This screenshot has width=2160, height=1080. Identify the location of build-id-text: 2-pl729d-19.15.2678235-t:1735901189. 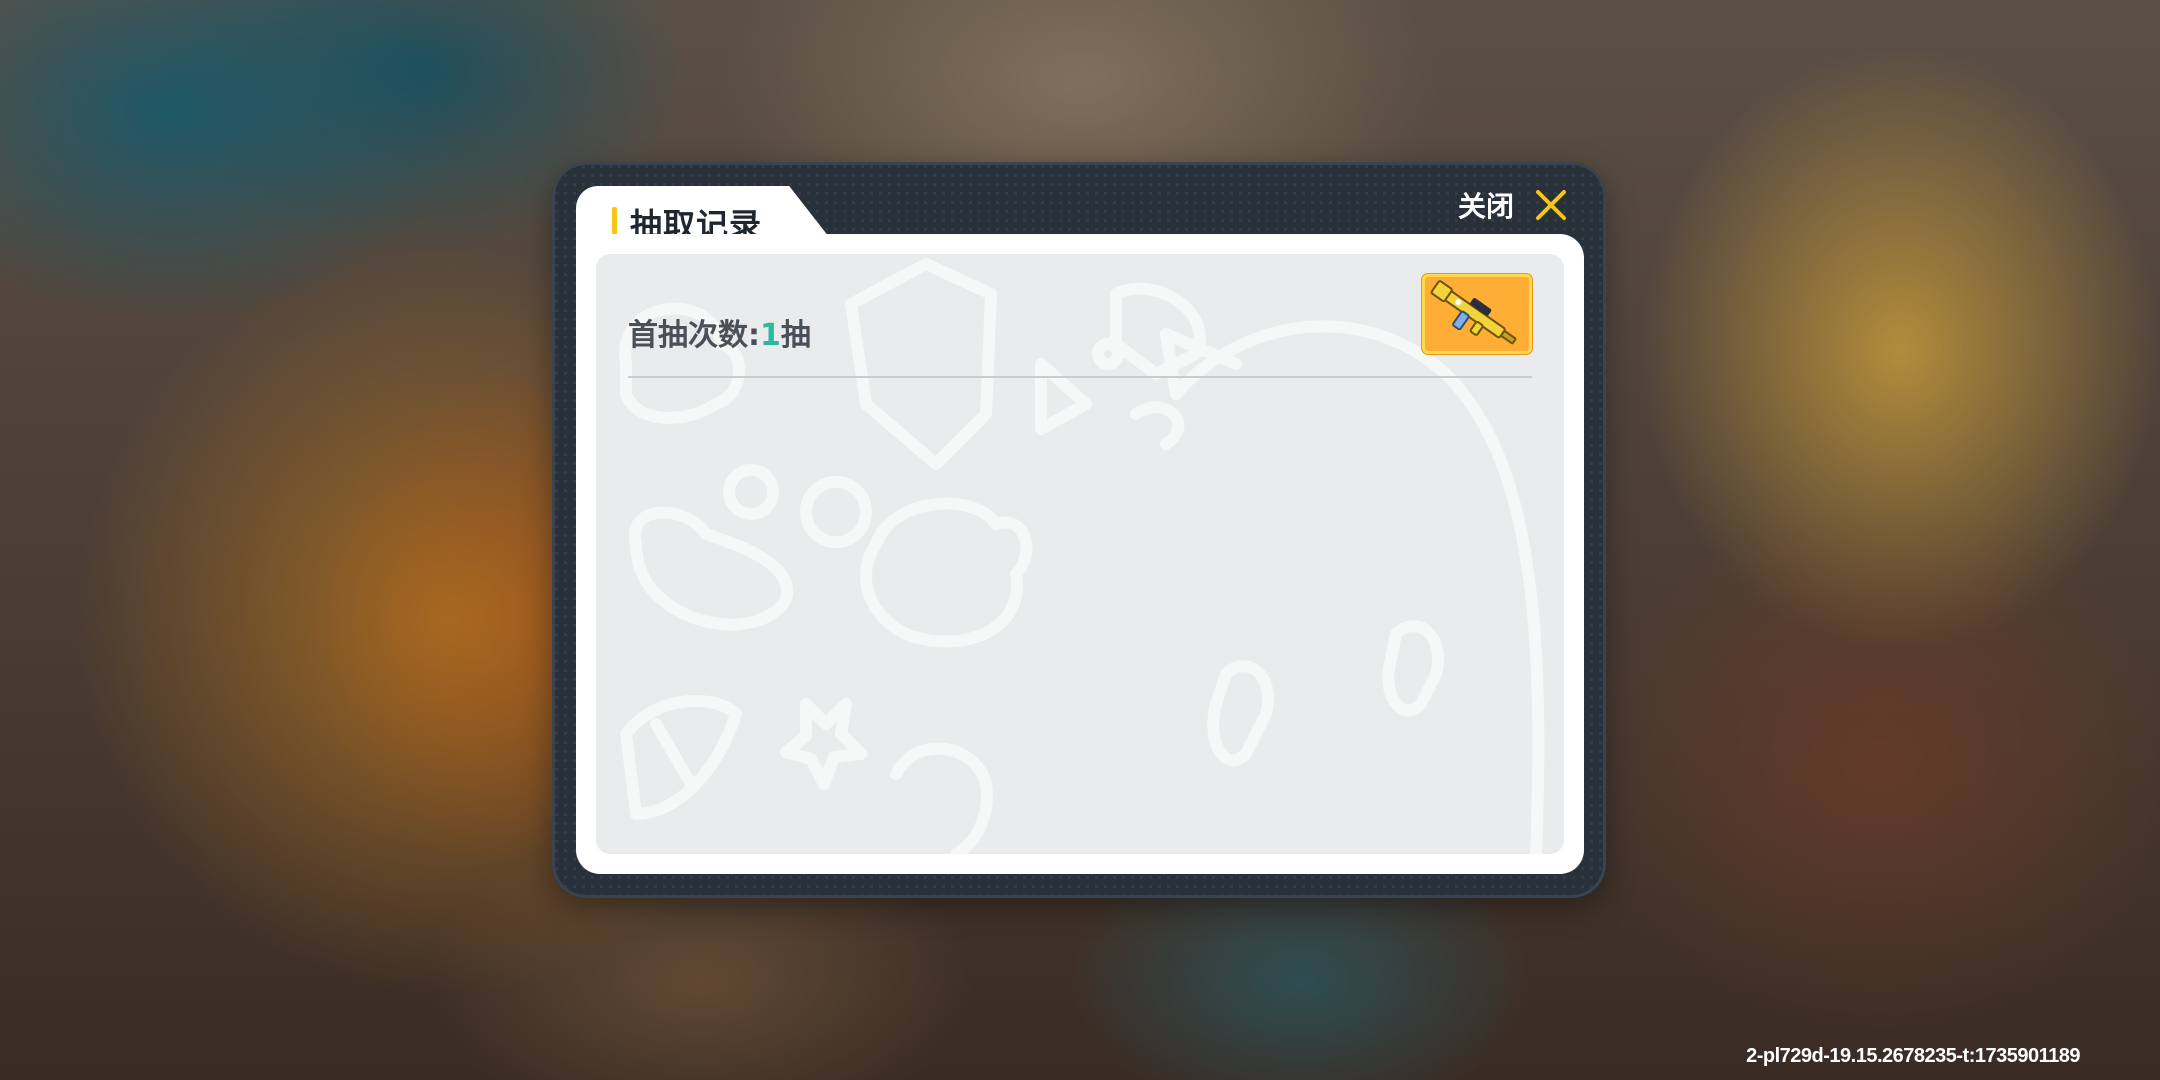
(1913, 1056).